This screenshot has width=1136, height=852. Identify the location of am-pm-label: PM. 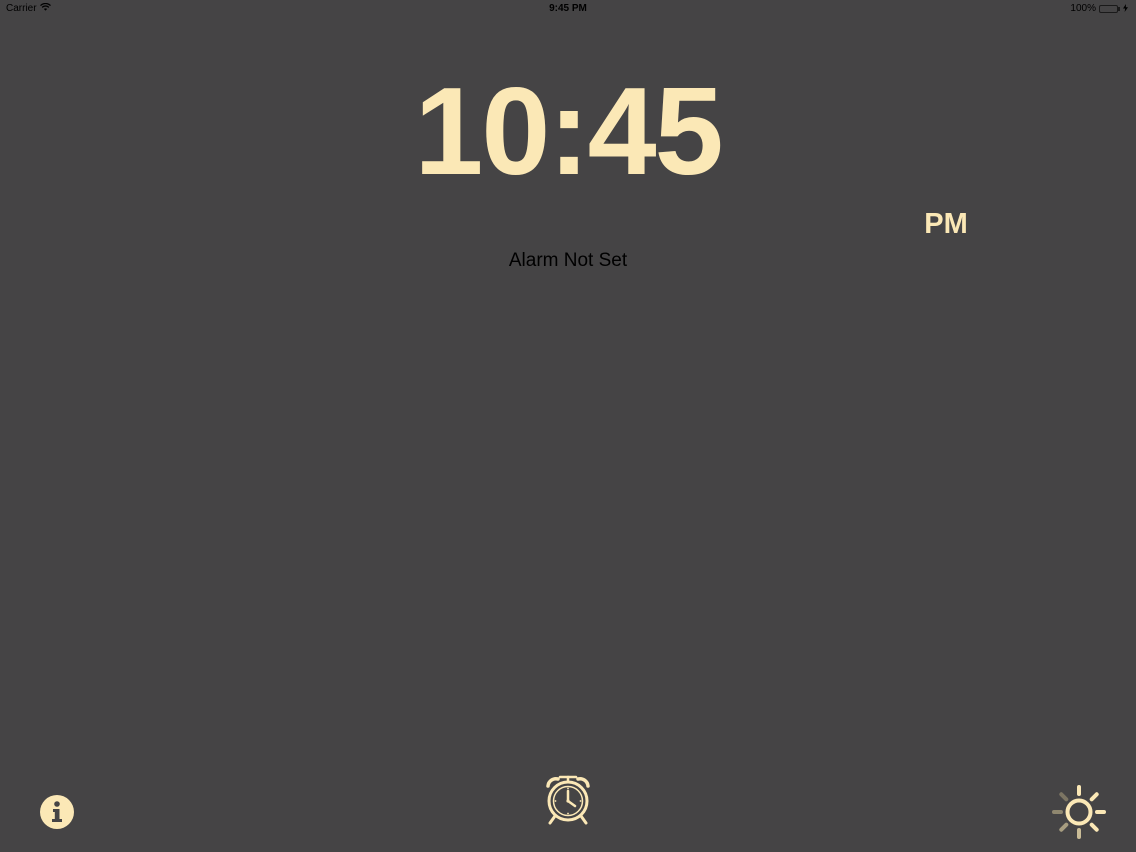
(946, 224).